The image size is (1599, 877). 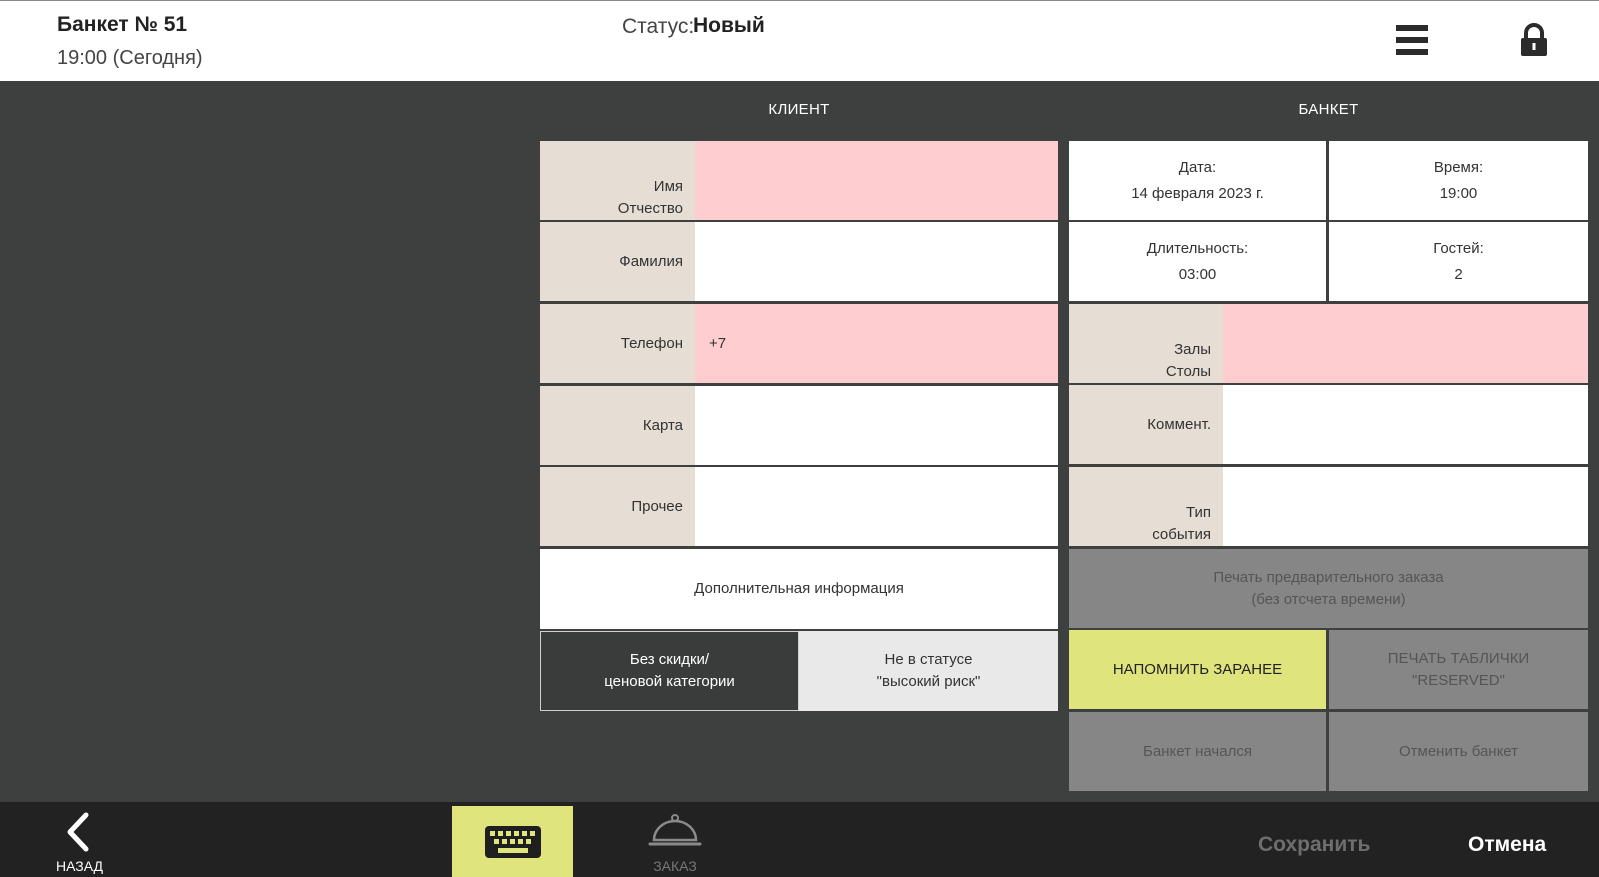 I want to click on cancel-button: Отмена, so click(x=1507, y=845).